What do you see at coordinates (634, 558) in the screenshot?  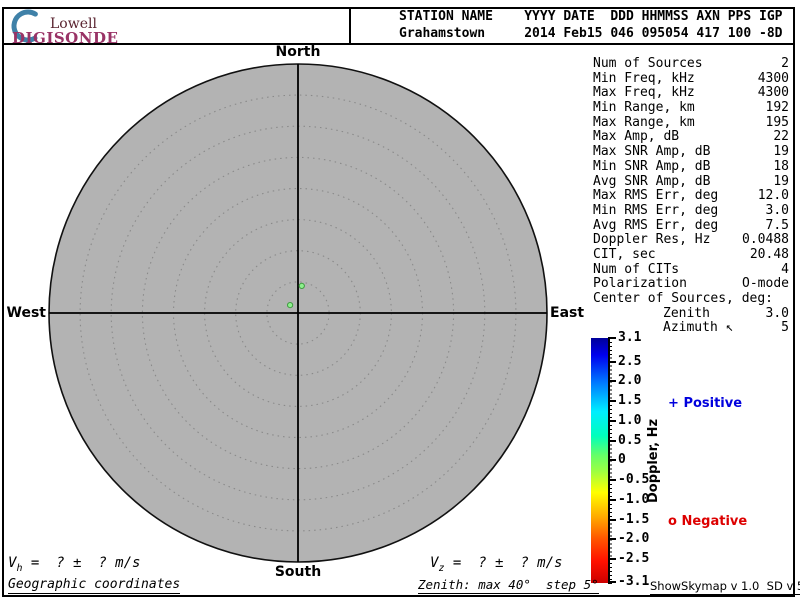 I see `colorbar-tick-label: -2.5` at bounding box center [634, 558].